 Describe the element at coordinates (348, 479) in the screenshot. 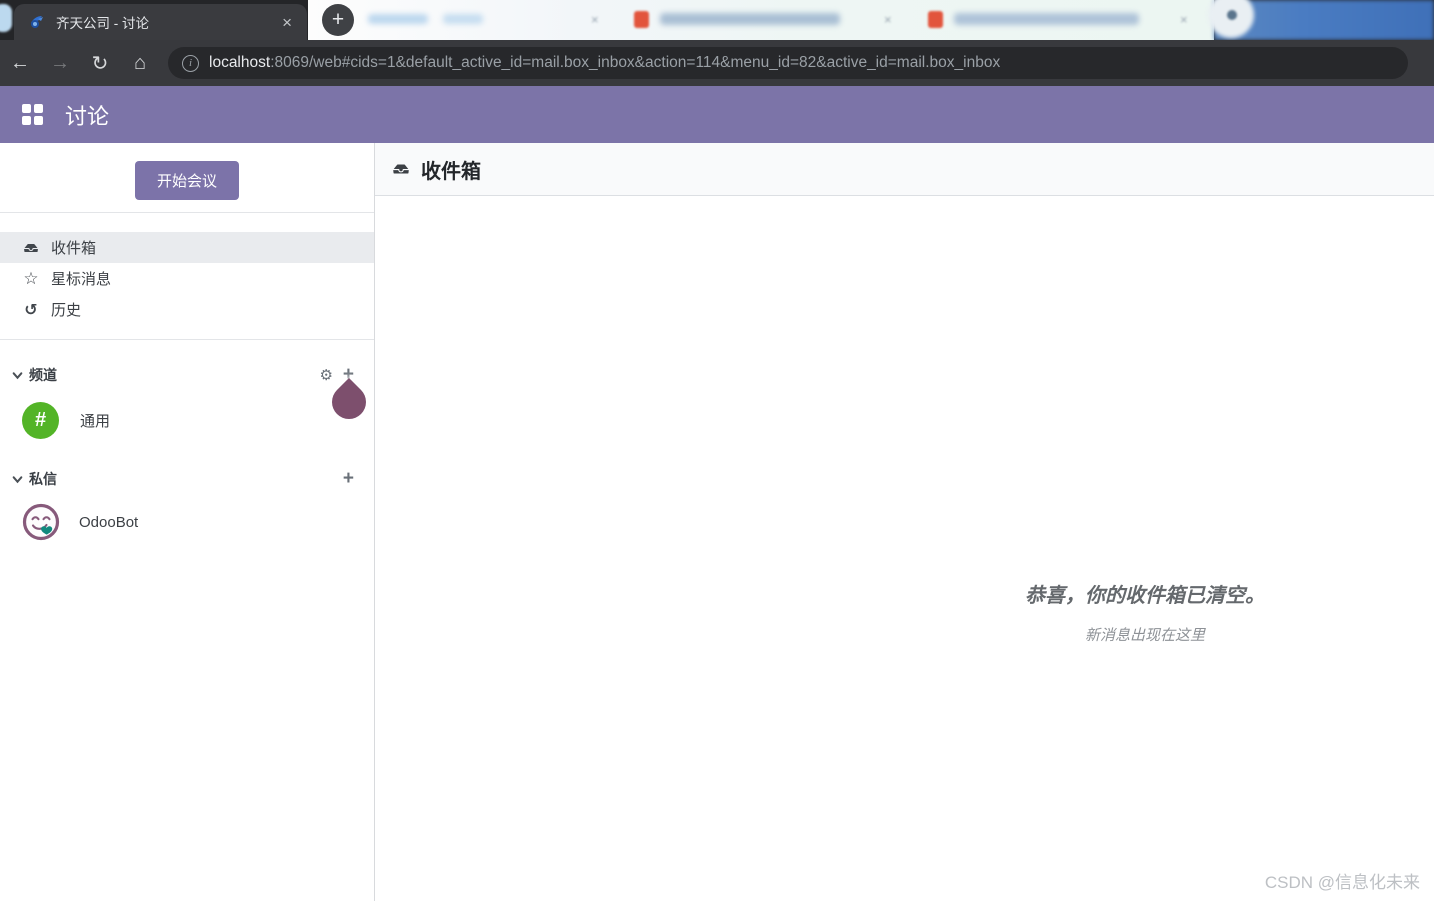

I see `add-dm-icon: +` at that location.